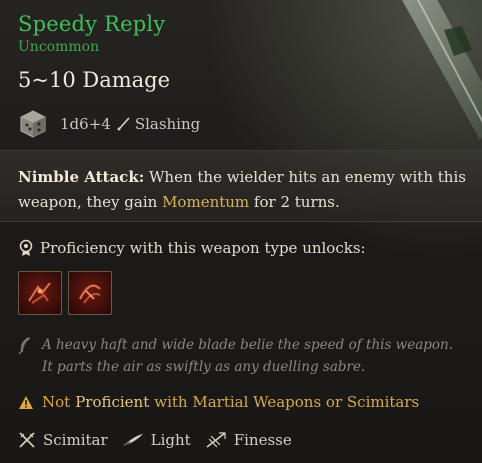  I want to click on passive-keyword: Nimble Attack:, so click(81, 177).